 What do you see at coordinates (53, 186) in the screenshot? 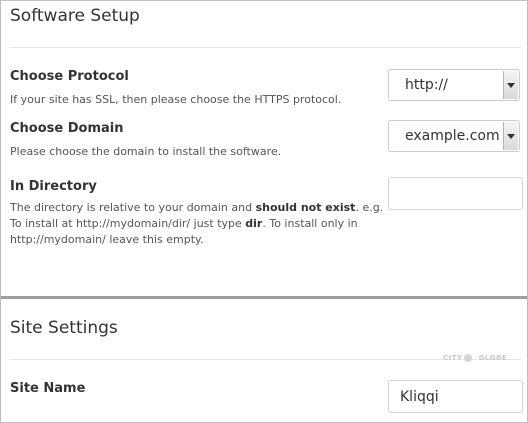
I see `directory-label: In Directory` at bounding box center [53, 186].